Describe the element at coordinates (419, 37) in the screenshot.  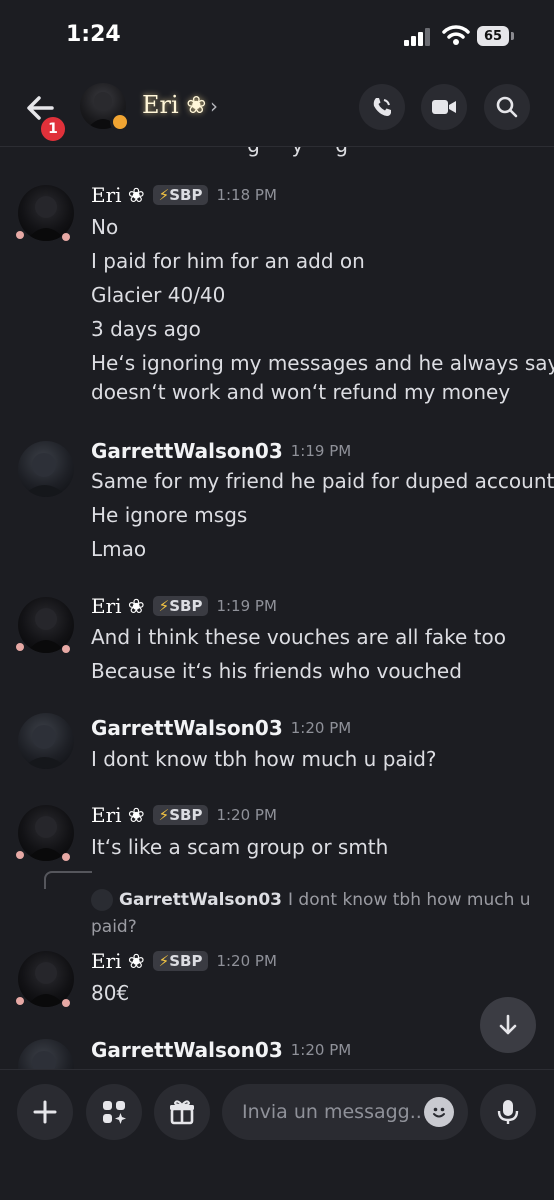
I see `cellular-signal-icon` at that location.